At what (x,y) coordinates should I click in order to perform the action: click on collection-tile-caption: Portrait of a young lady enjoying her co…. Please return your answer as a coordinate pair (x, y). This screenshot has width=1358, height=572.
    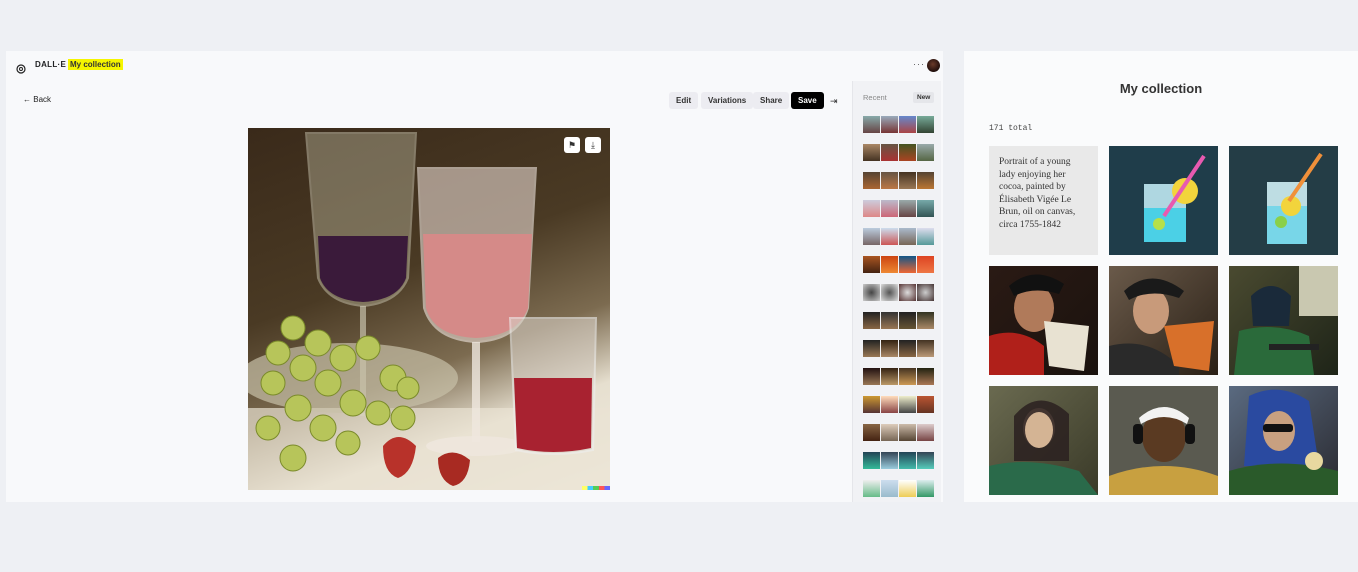
    Looking at the image, I should click on (1043, 200).